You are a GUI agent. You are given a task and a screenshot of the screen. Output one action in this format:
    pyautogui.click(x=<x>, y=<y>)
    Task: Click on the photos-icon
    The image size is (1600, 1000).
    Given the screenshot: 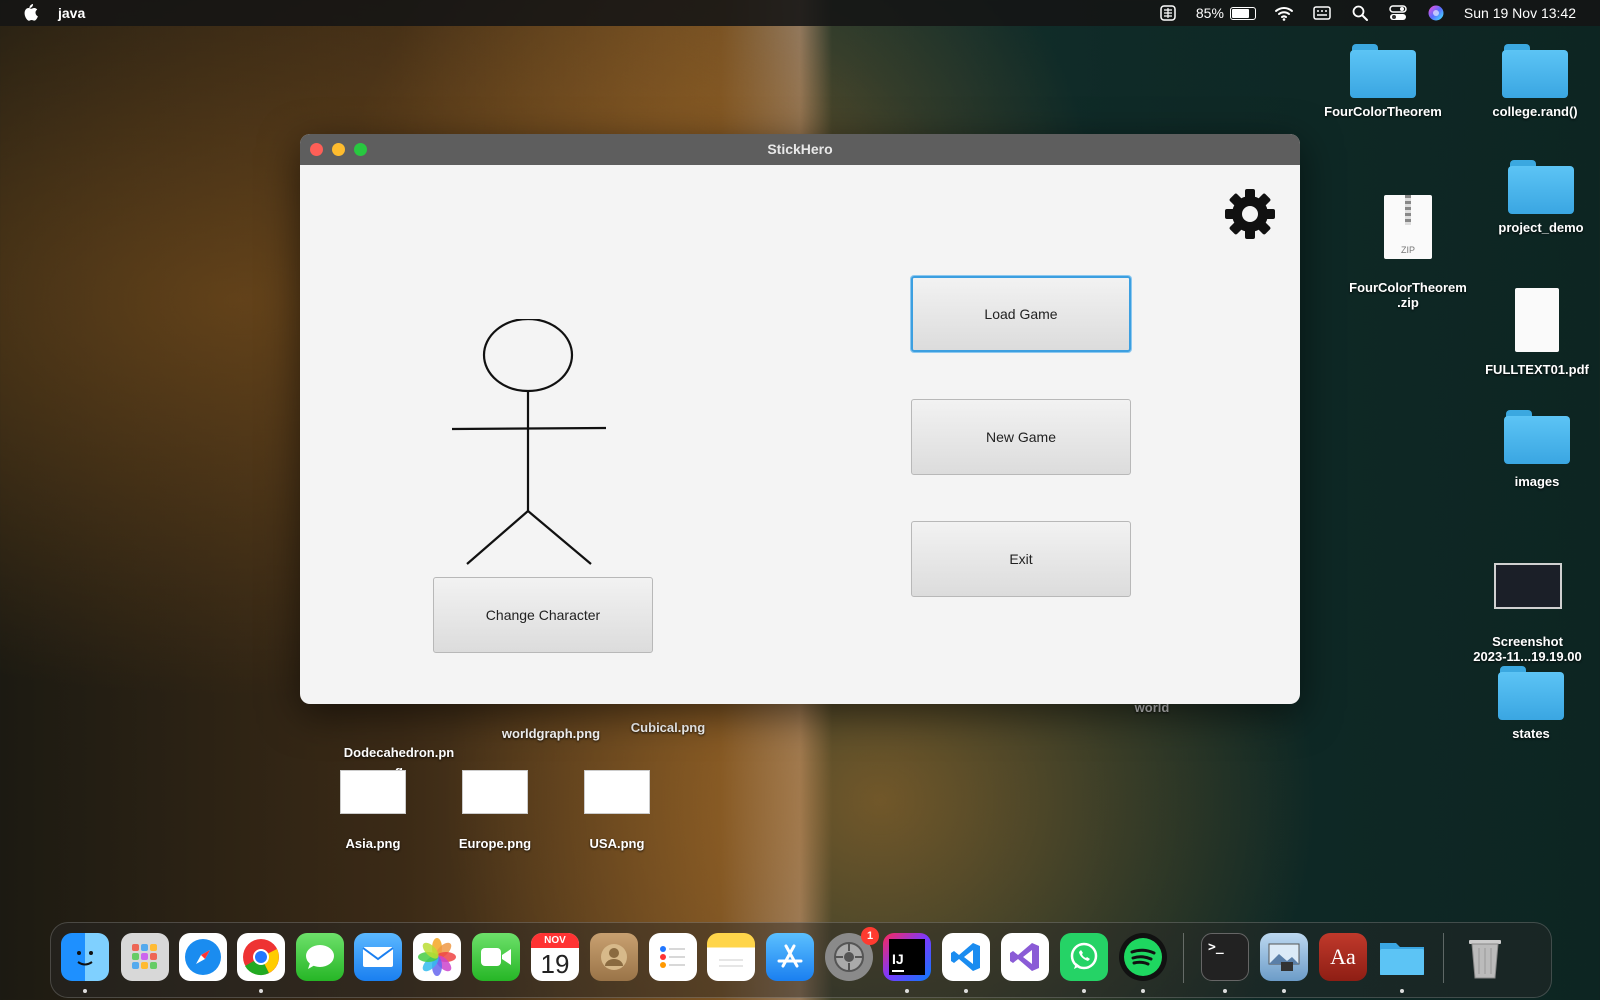 What is the action you would take?
    pyautogui.click(x=437, y=957)
    